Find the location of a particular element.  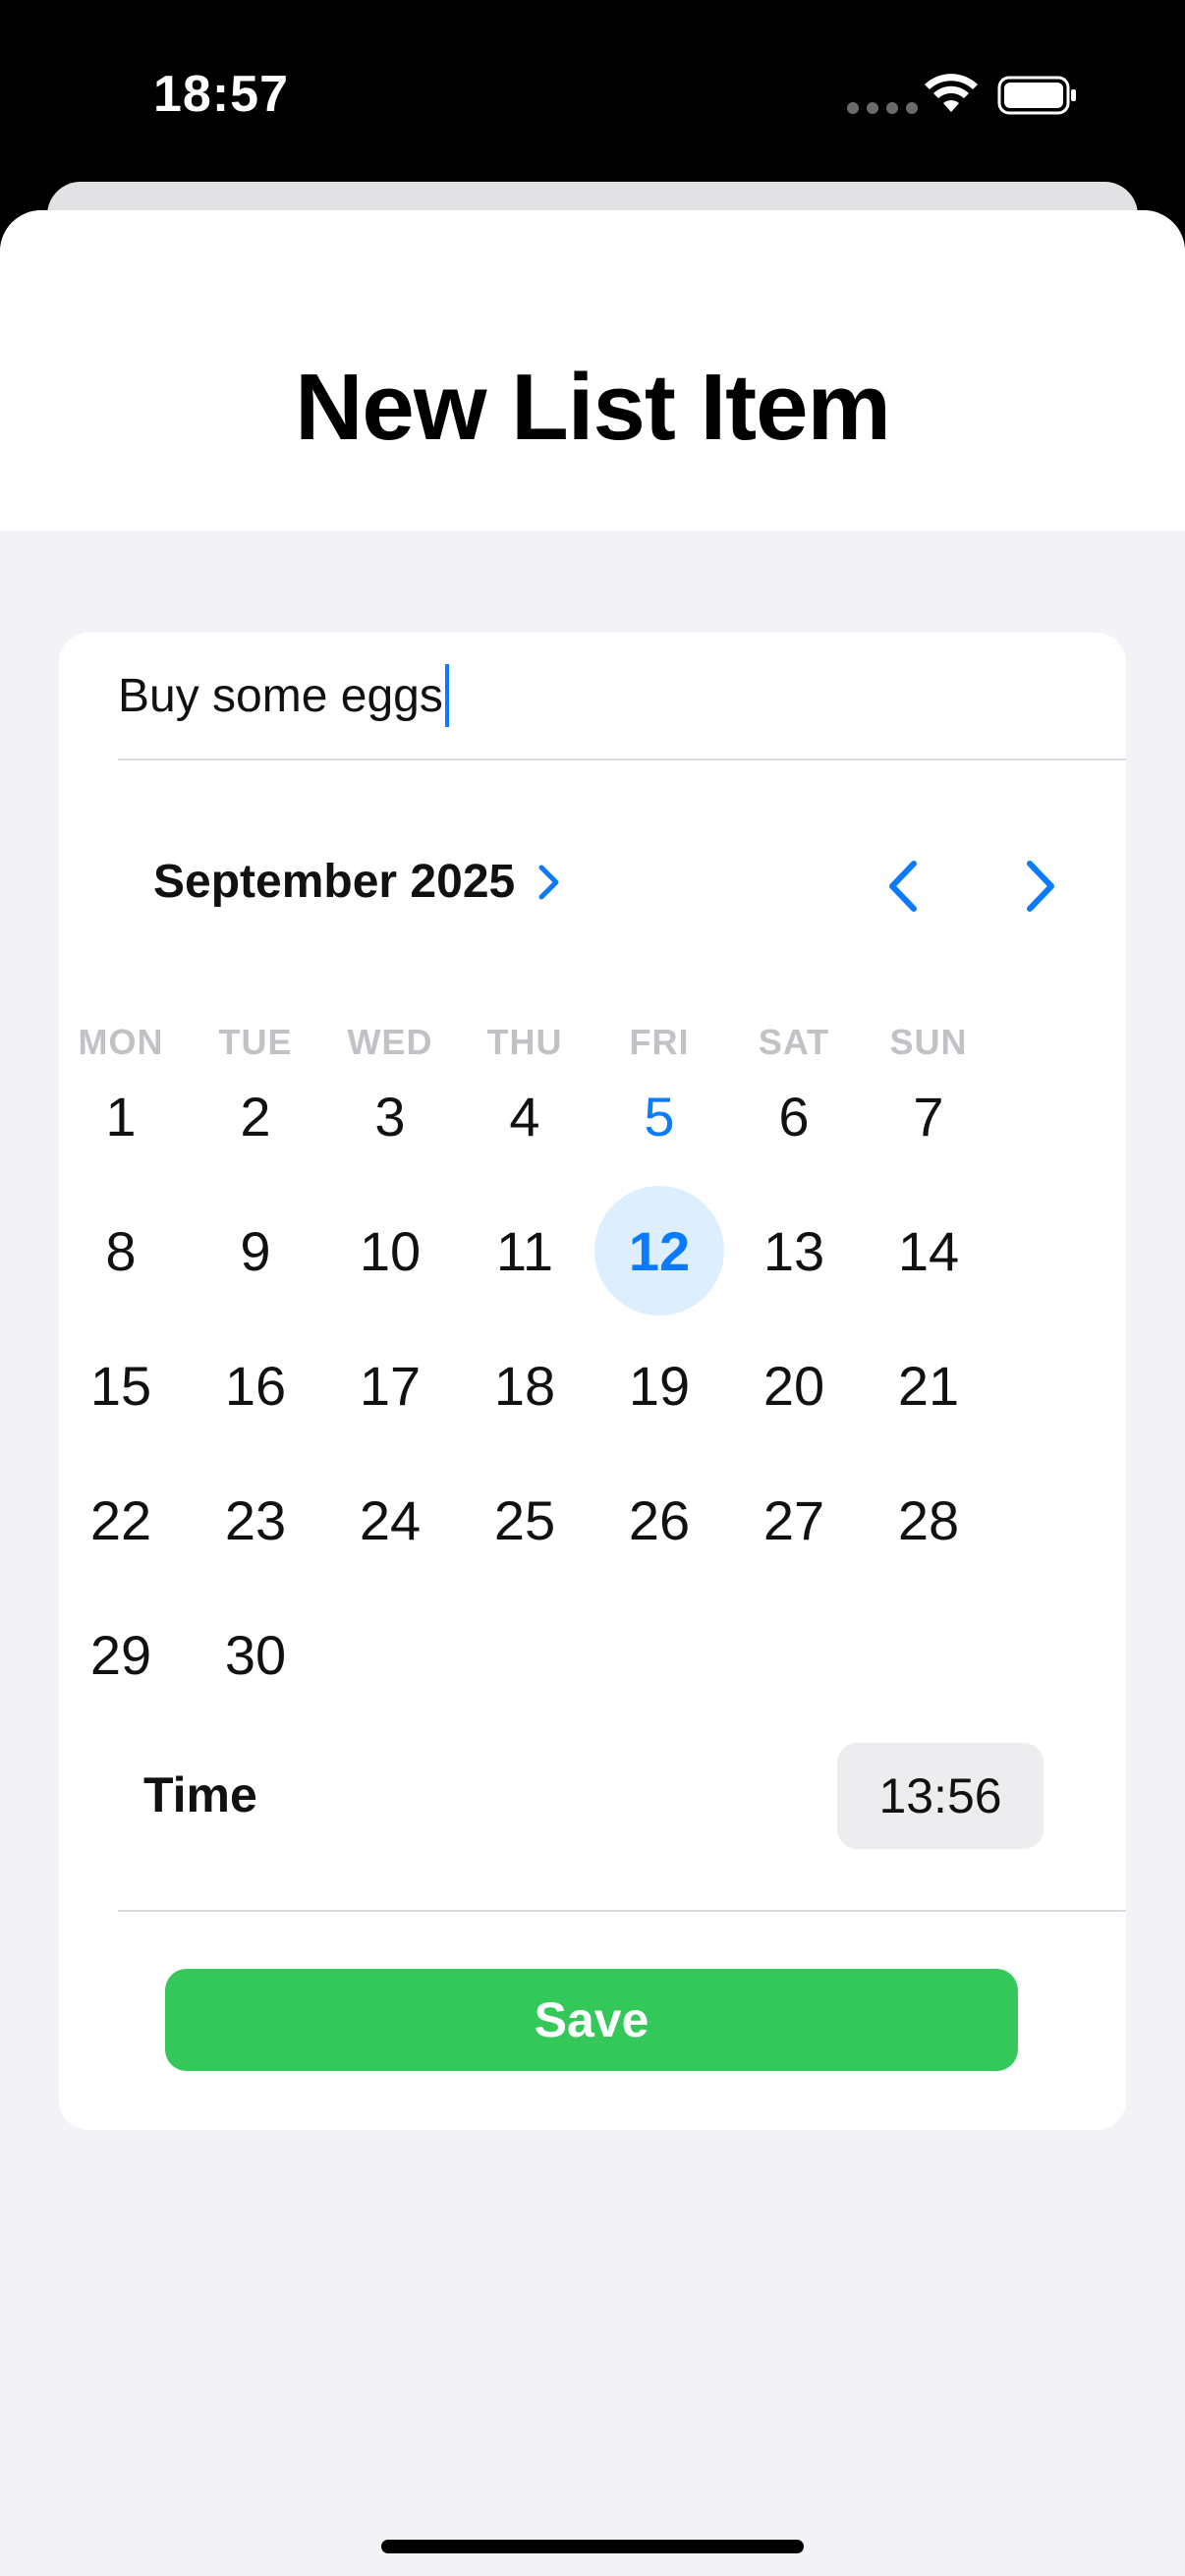

calendar-day: 20 is located at coordinates (794, 1385).